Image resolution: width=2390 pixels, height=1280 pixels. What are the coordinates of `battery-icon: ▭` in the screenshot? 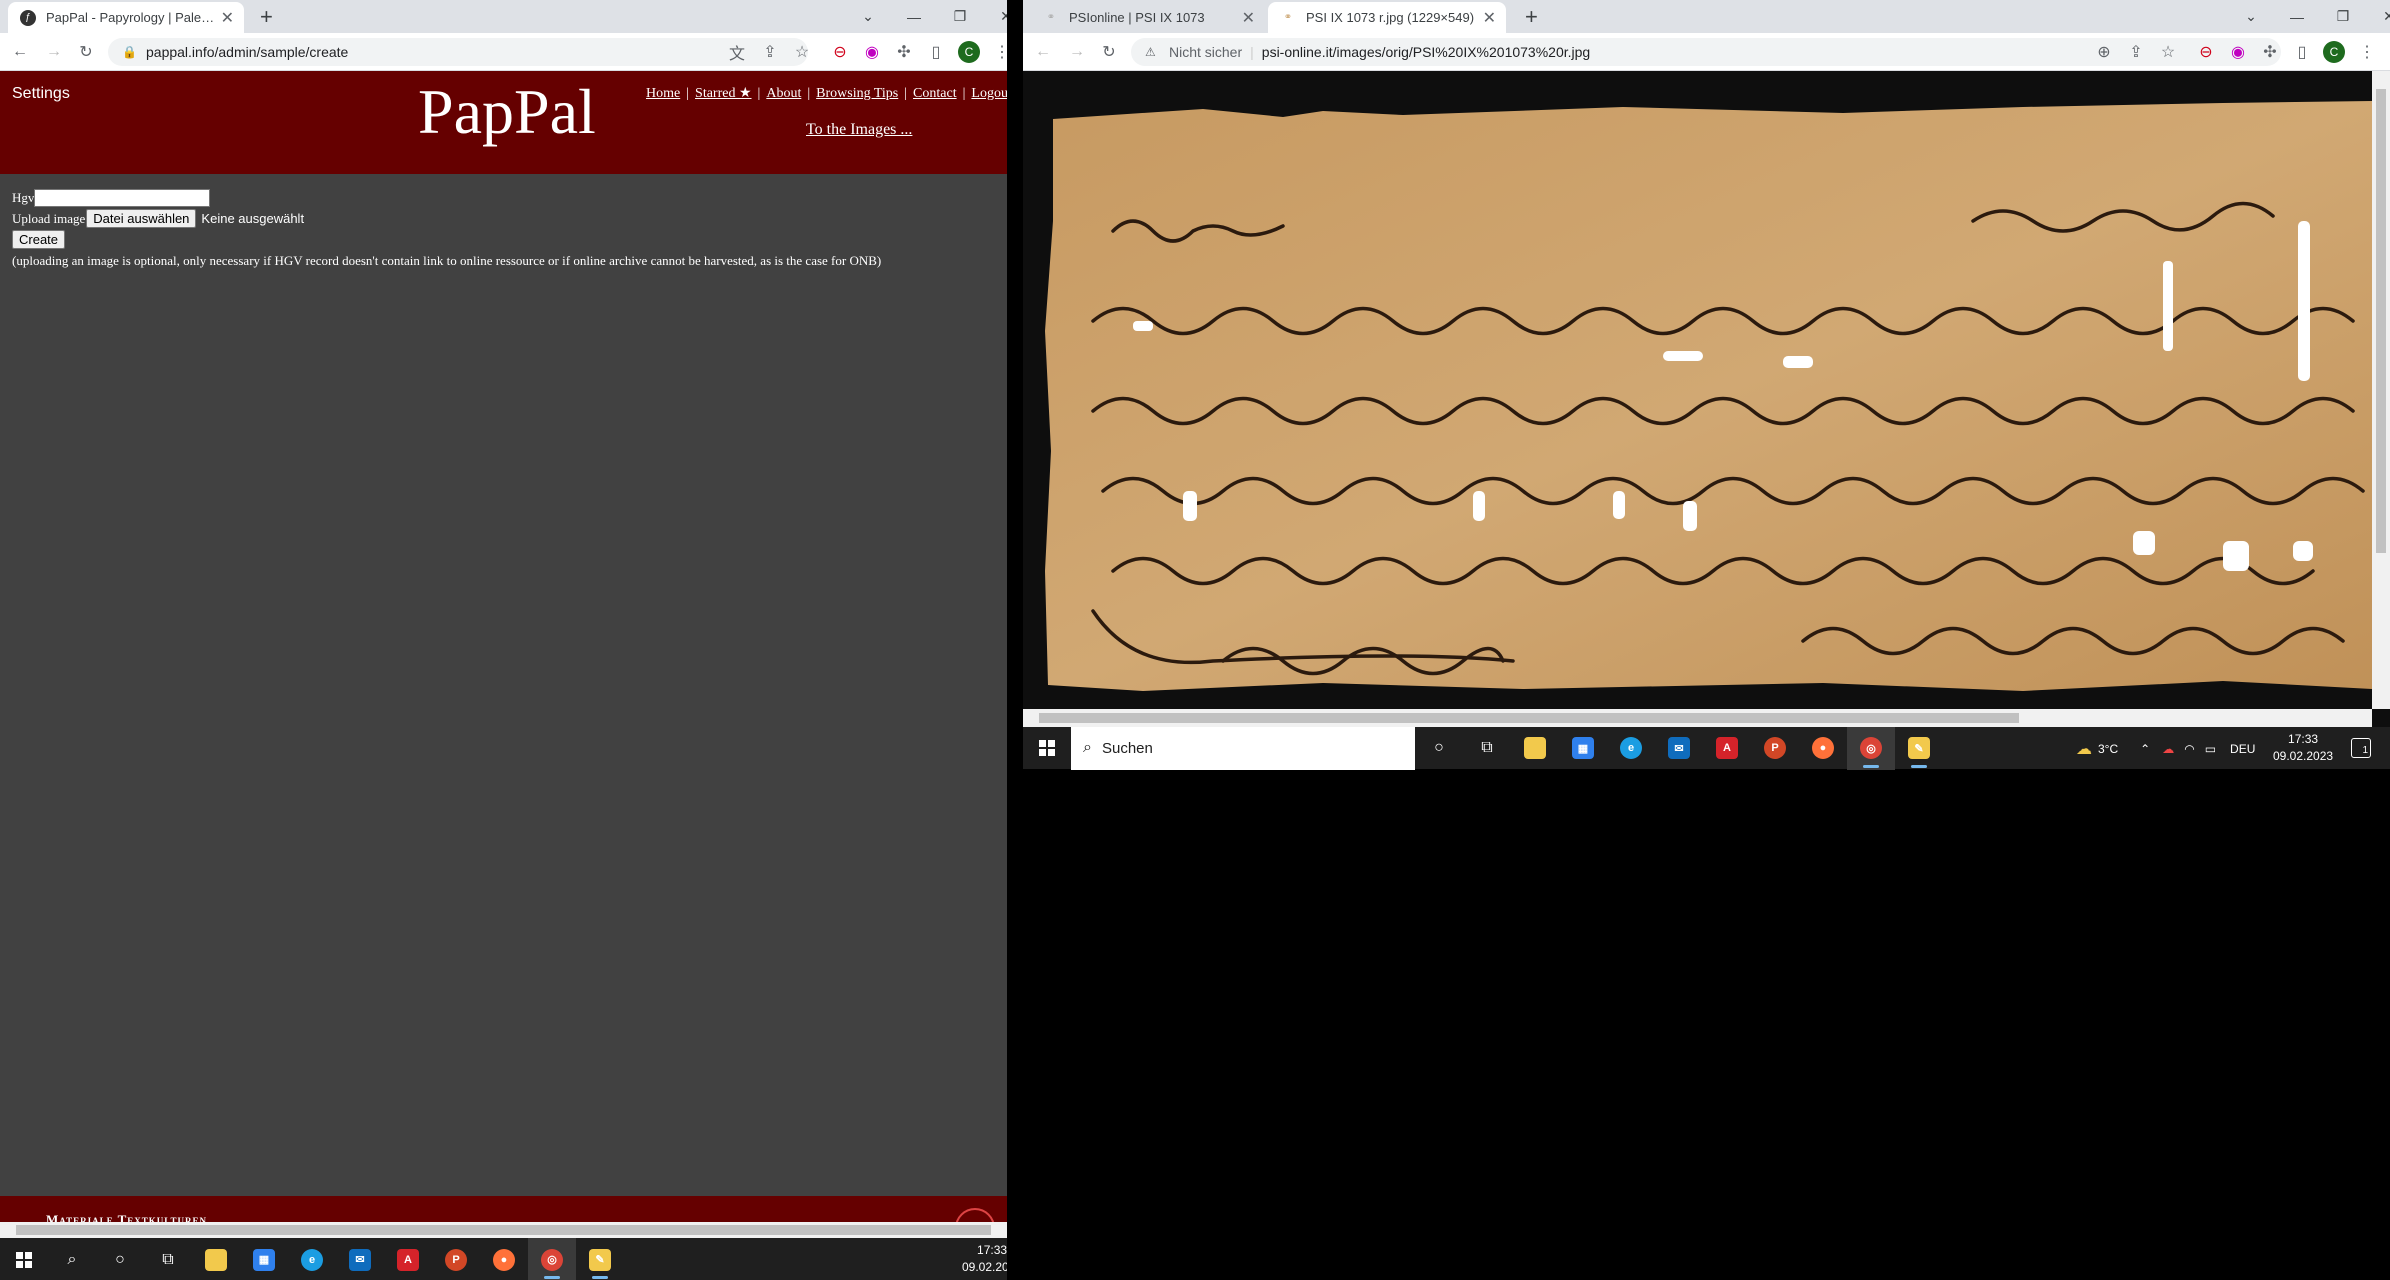 It's located at (2210, 749).